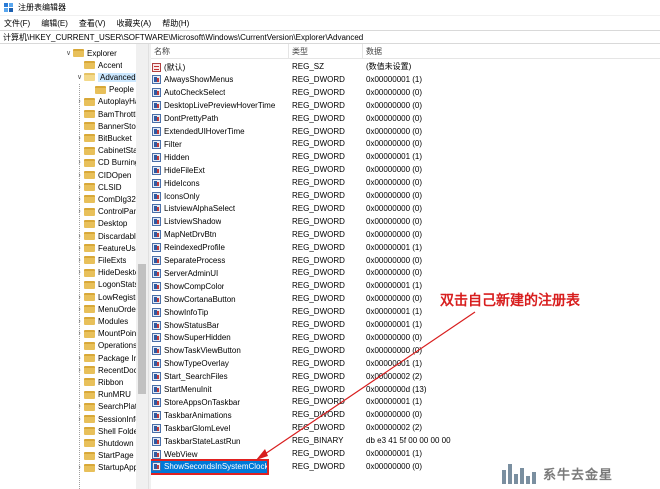 The height and width of the screenshot is (489, 660). I want to click on tree-item: Shutdown, so click(104, 443).